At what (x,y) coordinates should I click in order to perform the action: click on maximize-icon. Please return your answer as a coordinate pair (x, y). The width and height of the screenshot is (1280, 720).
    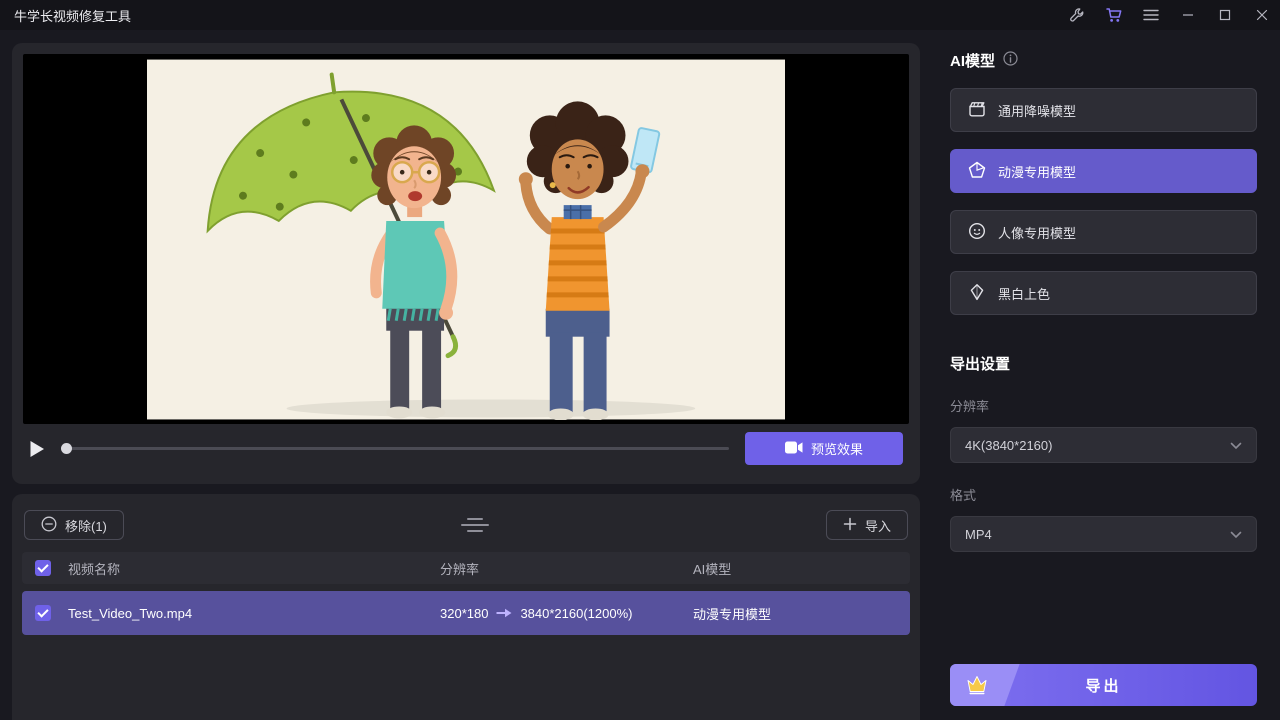
    Looking at the image, I should click on (1224, 15).